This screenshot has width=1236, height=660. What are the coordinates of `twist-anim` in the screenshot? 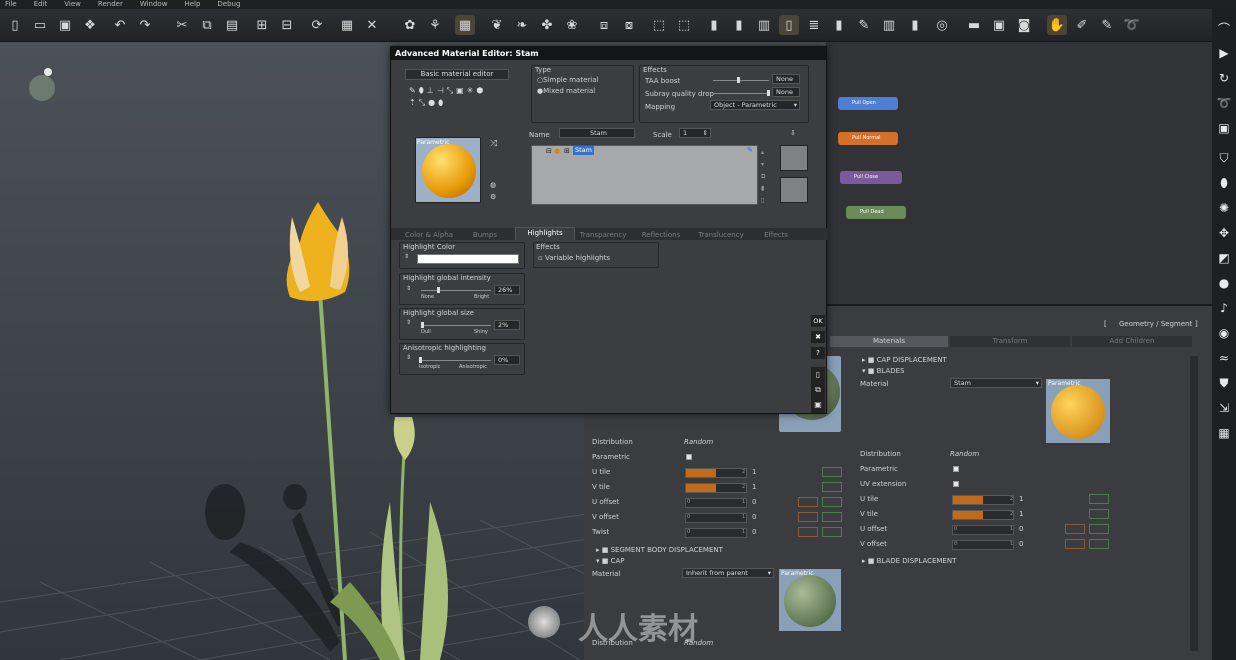 It's located at (832, 532).